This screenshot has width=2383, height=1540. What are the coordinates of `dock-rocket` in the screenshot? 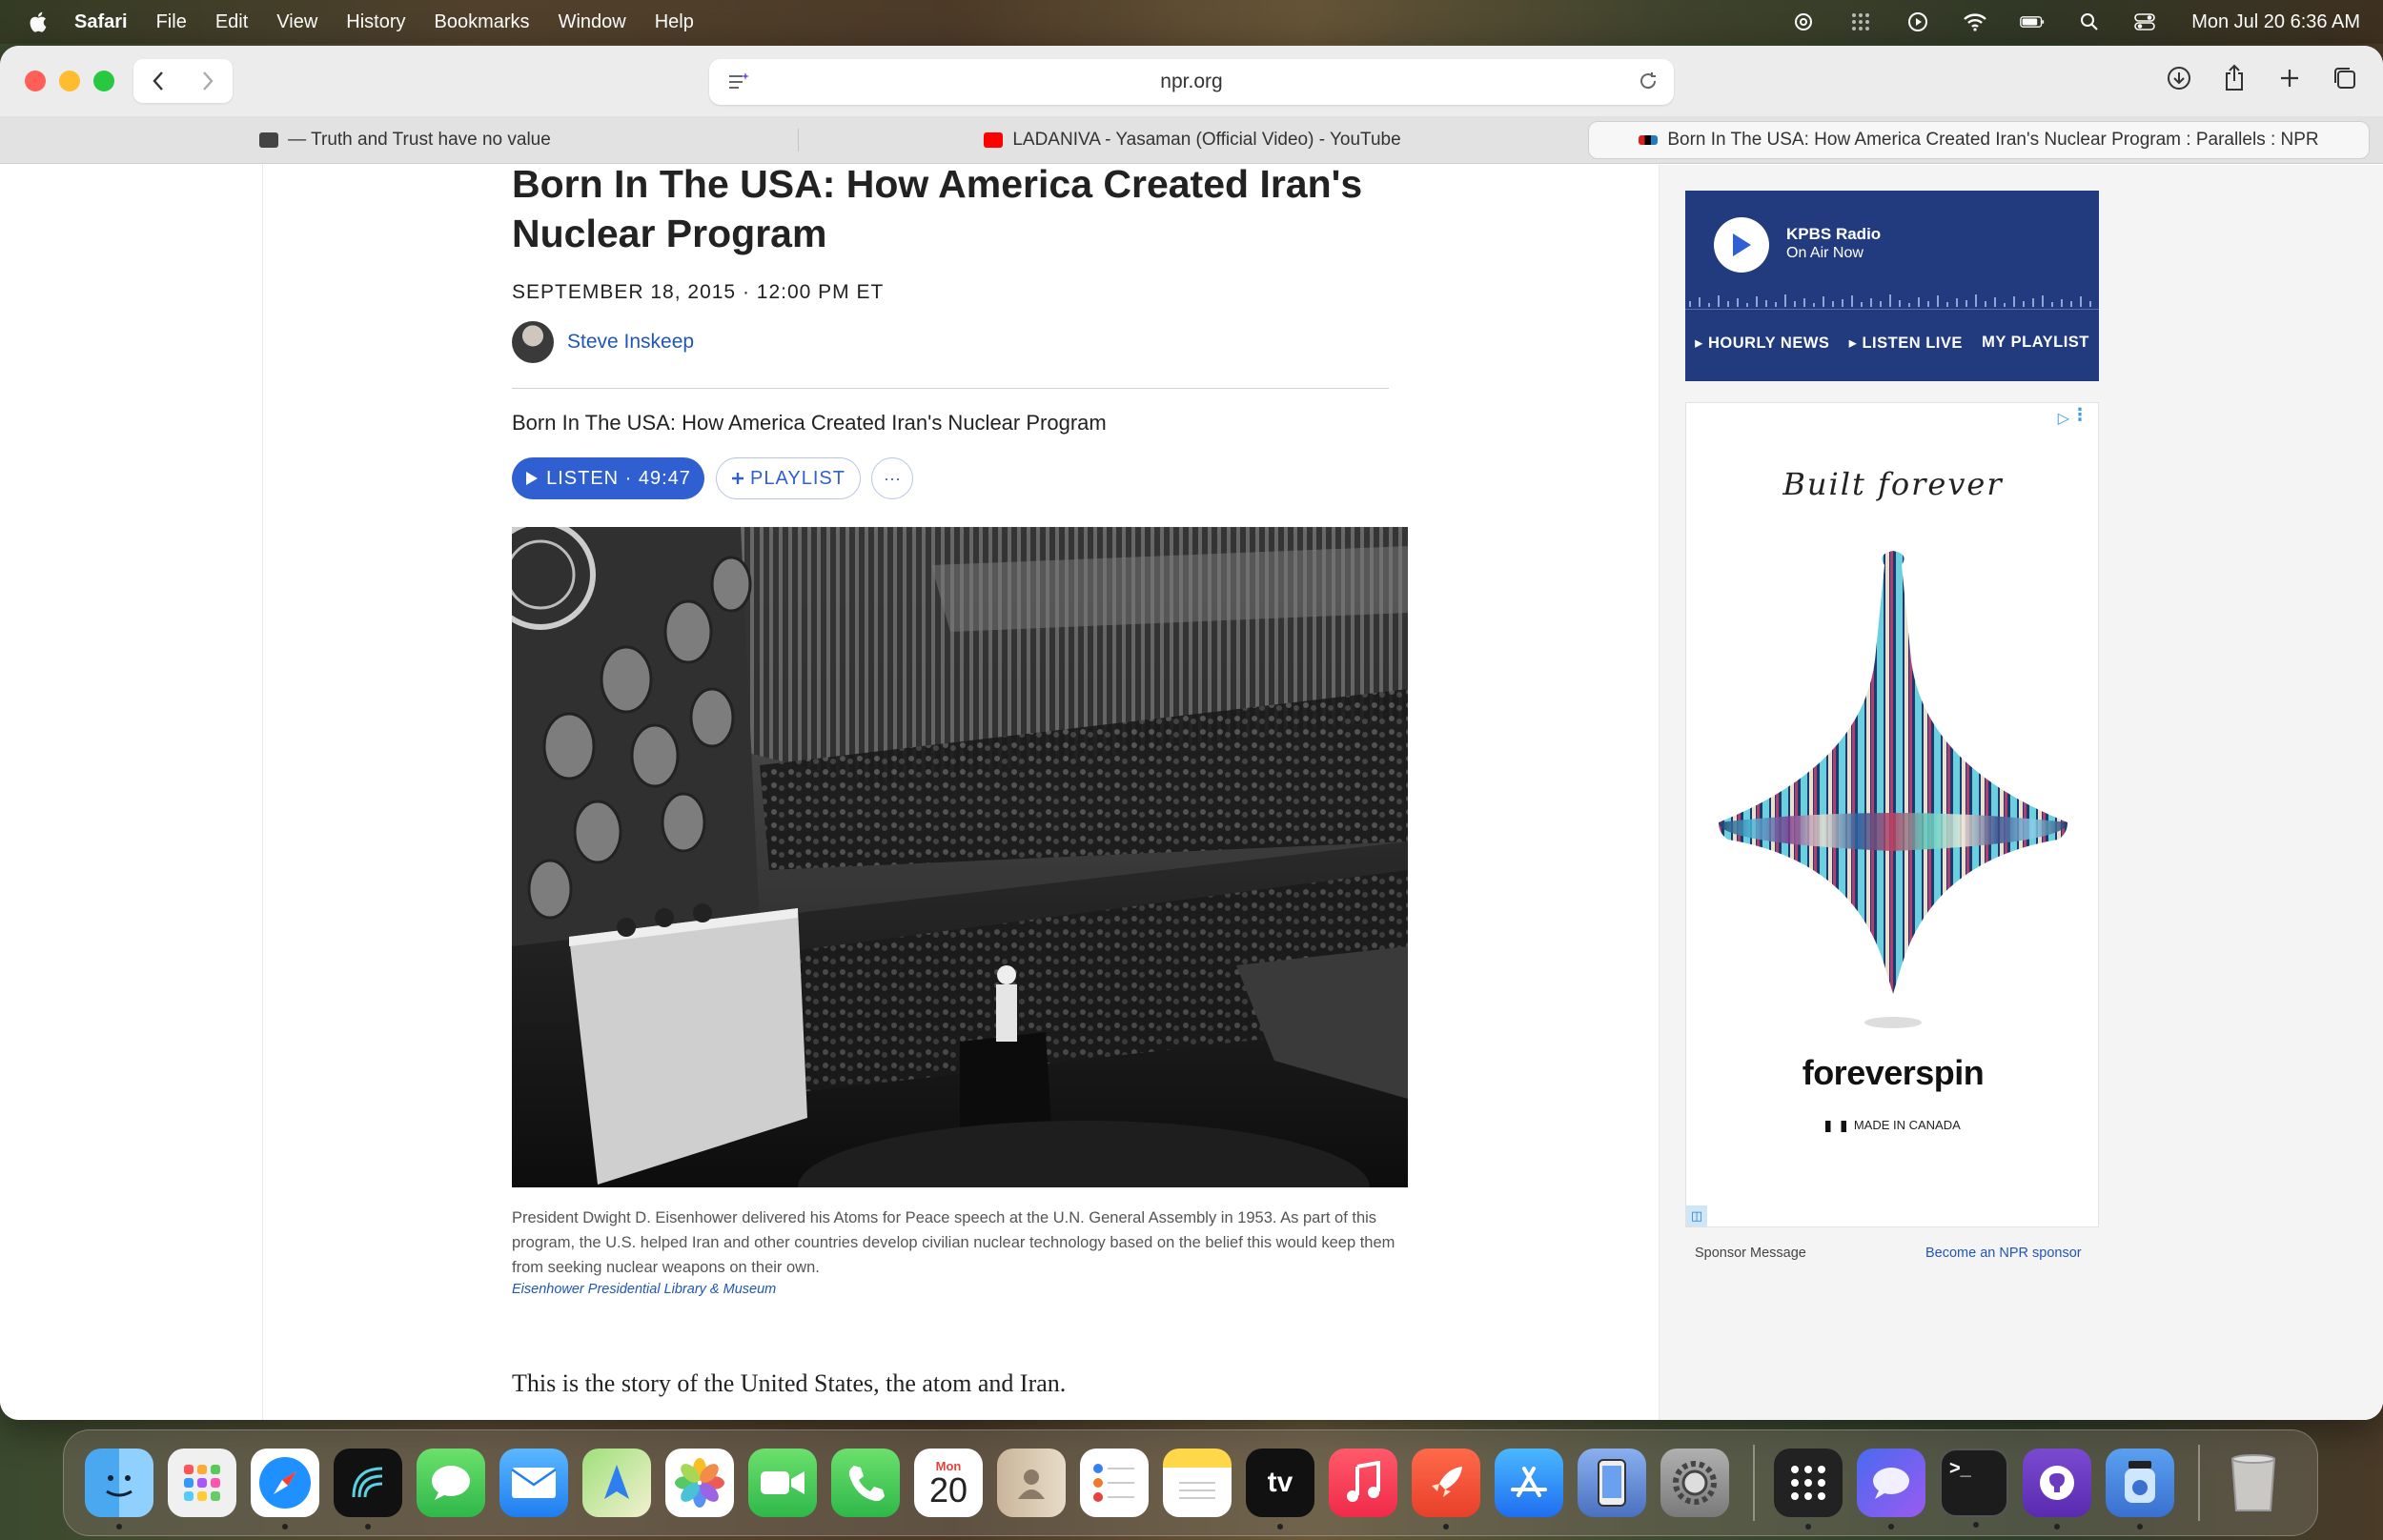 It's located at (1446, 1489).